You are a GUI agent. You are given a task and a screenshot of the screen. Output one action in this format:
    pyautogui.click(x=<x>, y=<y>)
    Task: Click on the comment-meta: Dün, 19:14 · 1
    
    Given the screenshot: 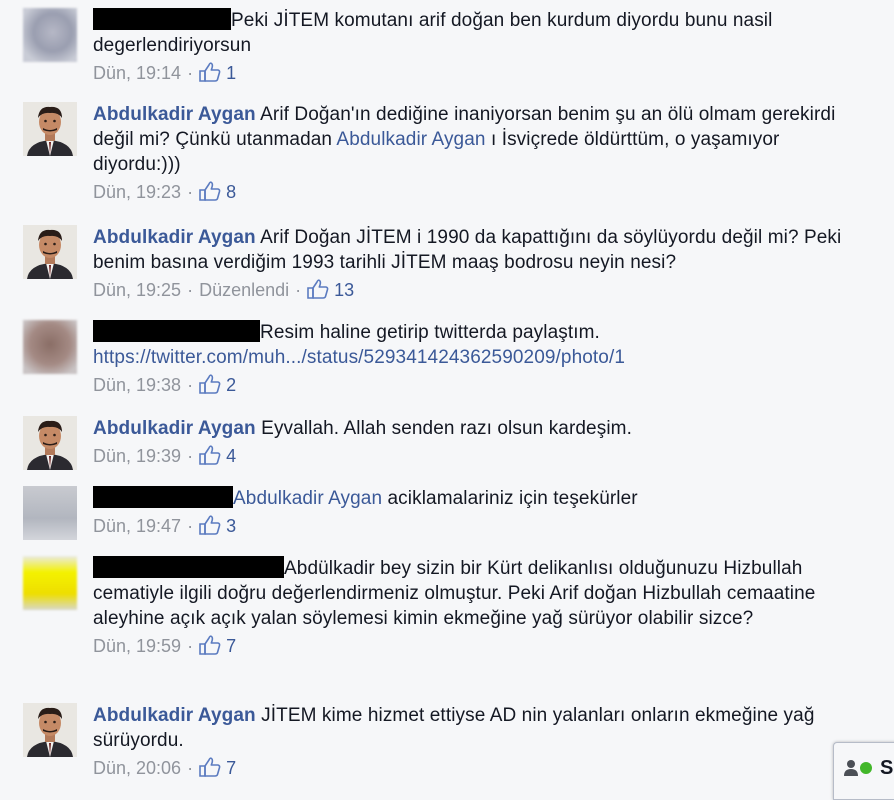 What is the action you would take?
    pyautogui.click(x=478, y=74)
    